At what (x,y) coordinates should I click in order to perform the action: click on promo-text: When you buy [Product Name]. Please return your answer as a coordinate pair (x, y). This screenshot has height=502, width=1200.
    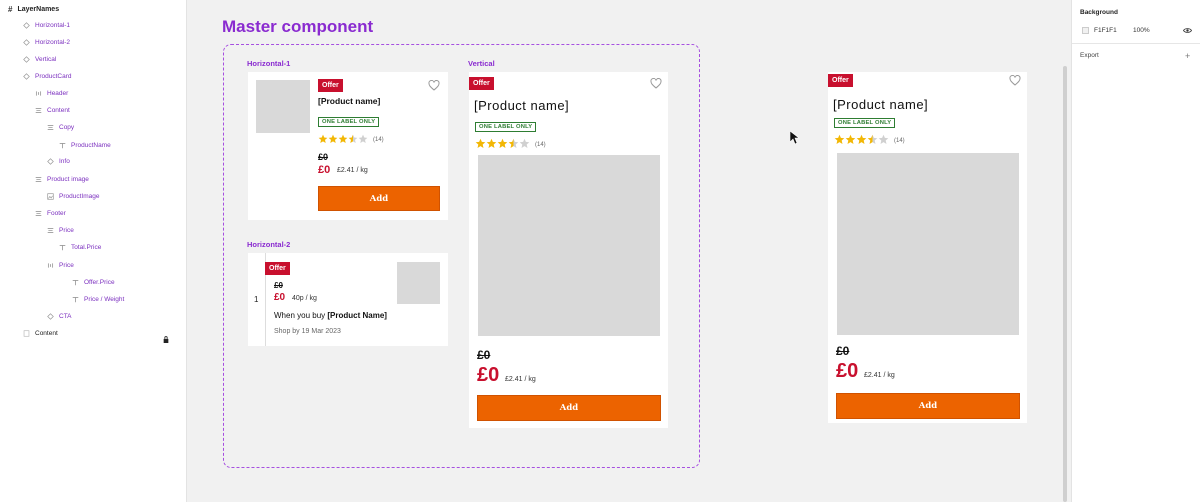
    Looking at the image, I should click on (330, 315).